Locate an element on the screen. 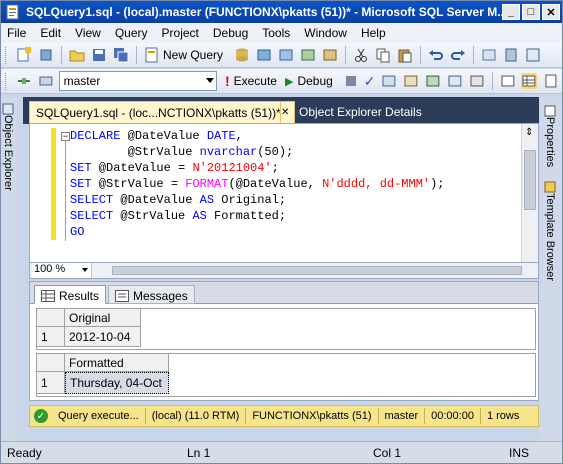 The image size is (563, 464). paste-icon is located at coordinates (405, 55).